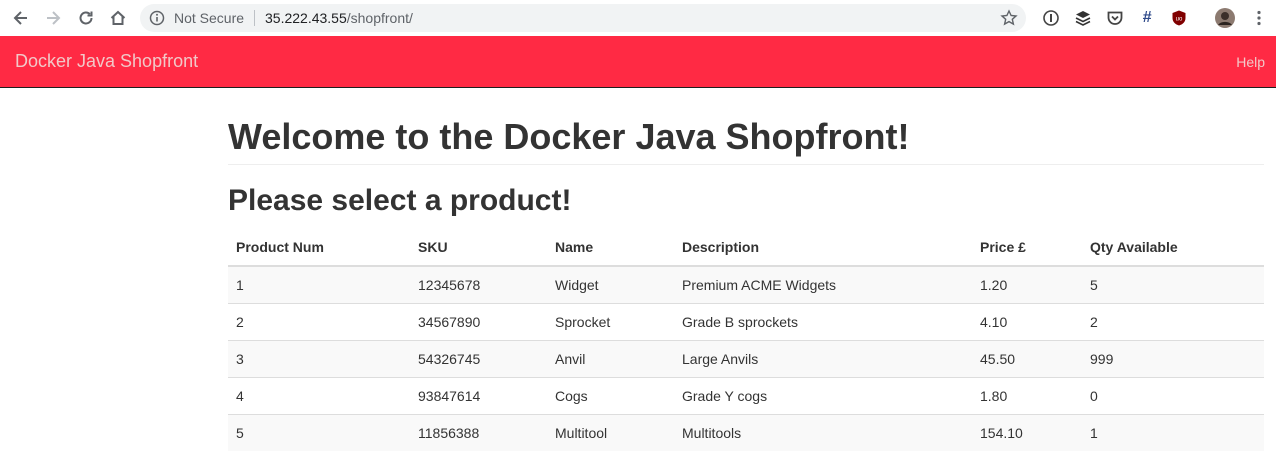  Describe the element at coordinates (610, 247) in the screenshot. I see `column-header-name: Name` at that location.